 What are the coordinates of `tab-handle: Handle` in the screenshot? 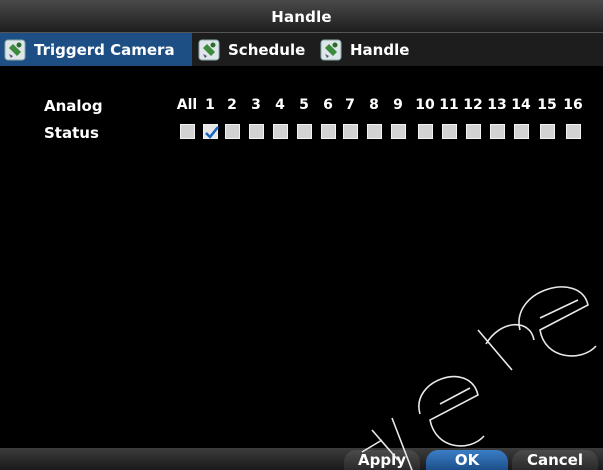 It's located at (371, 49).